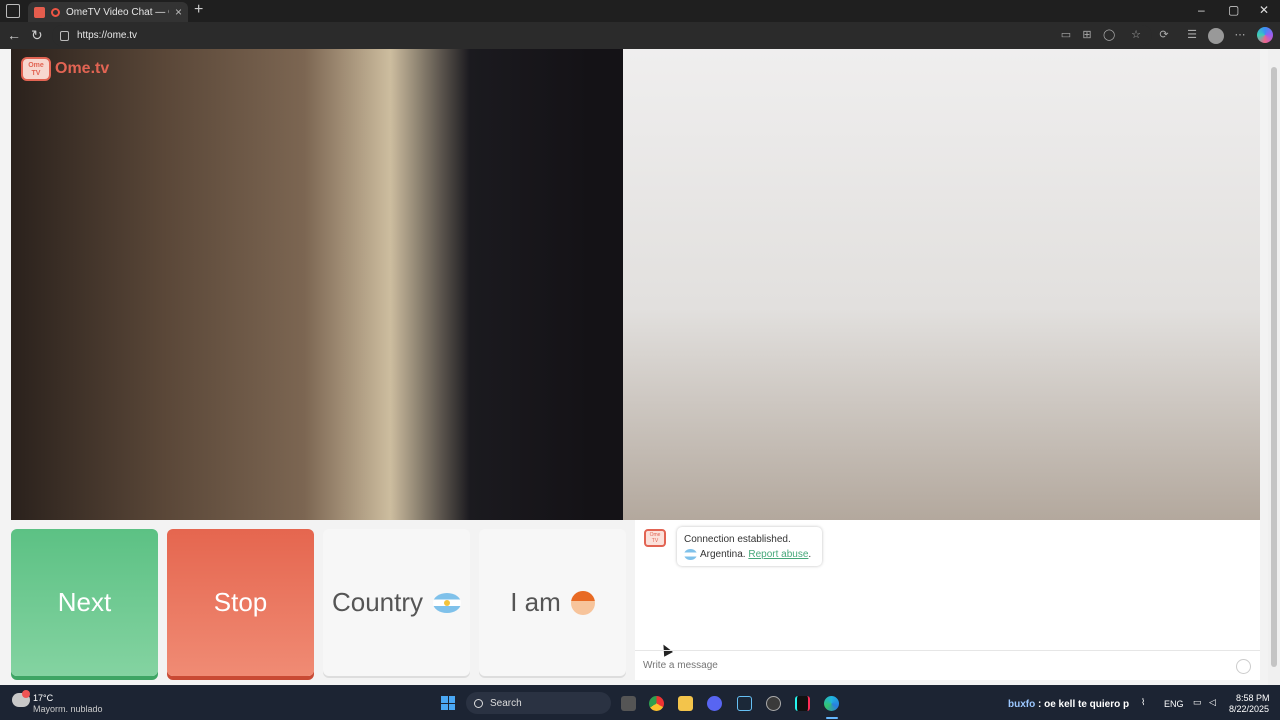 The image size is (1280, 720). I want to click on favorite-star-icon: ☆, so click(1136, 35).